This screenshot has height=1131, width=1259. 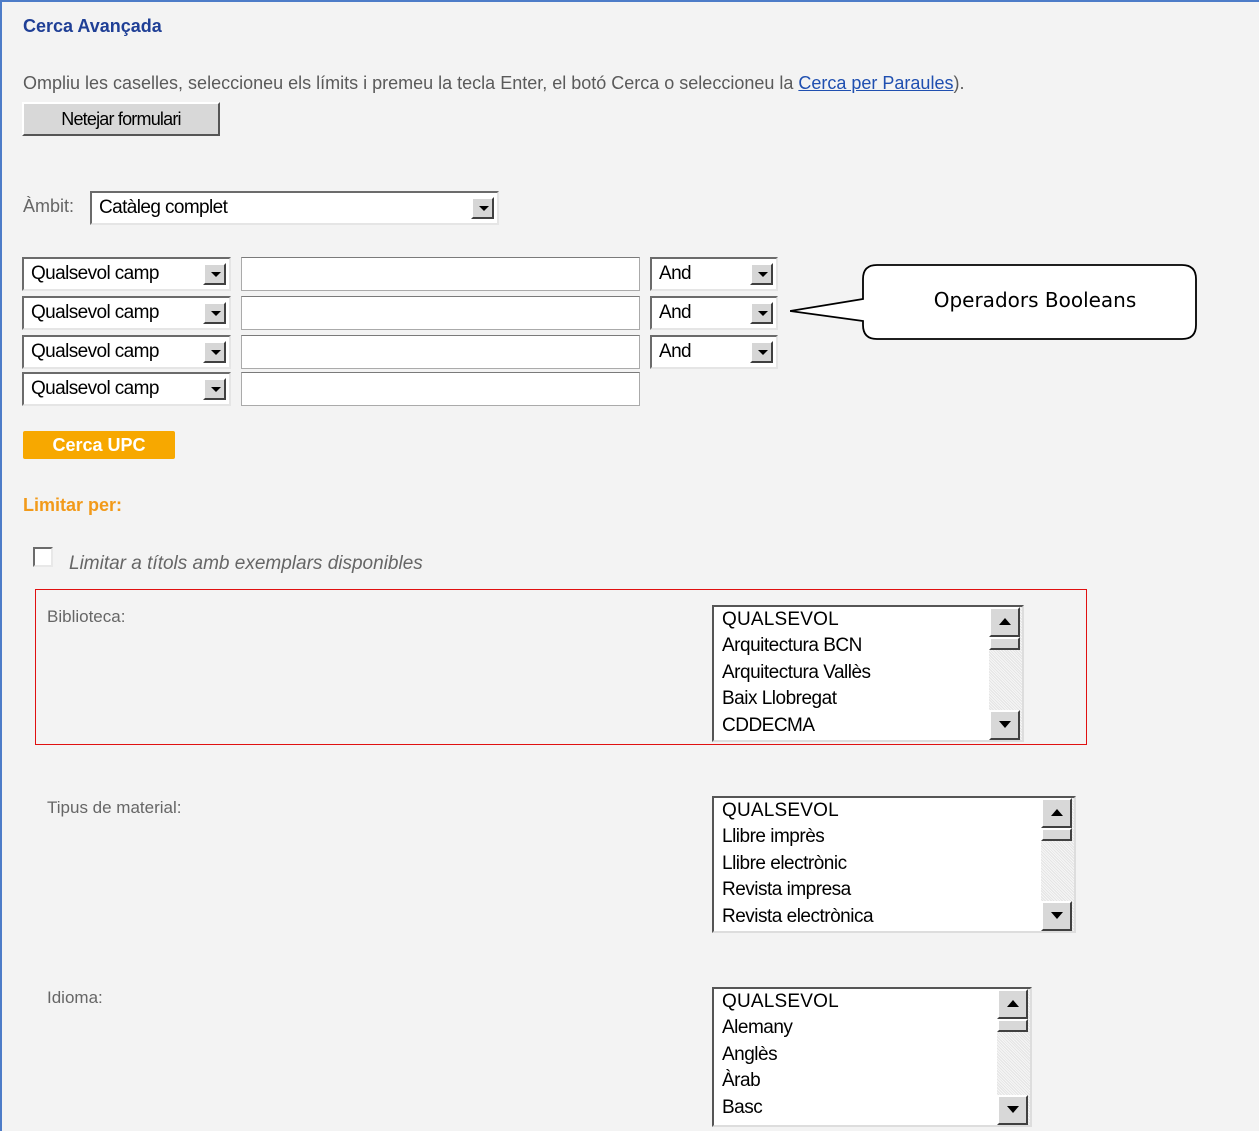 I want to click on scope-select-value: Catàleg complet, so click(x=163, y=207).